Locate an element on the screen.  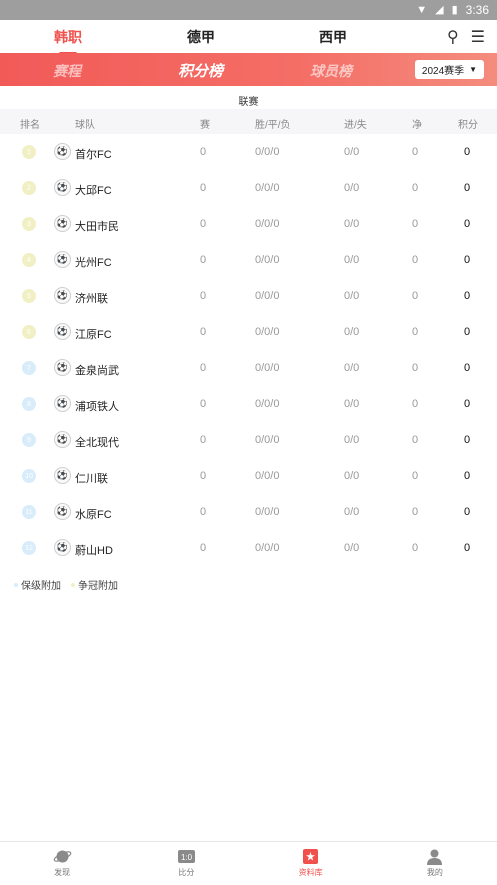
rank-badge: 2 is located at coordinates (29, 188).